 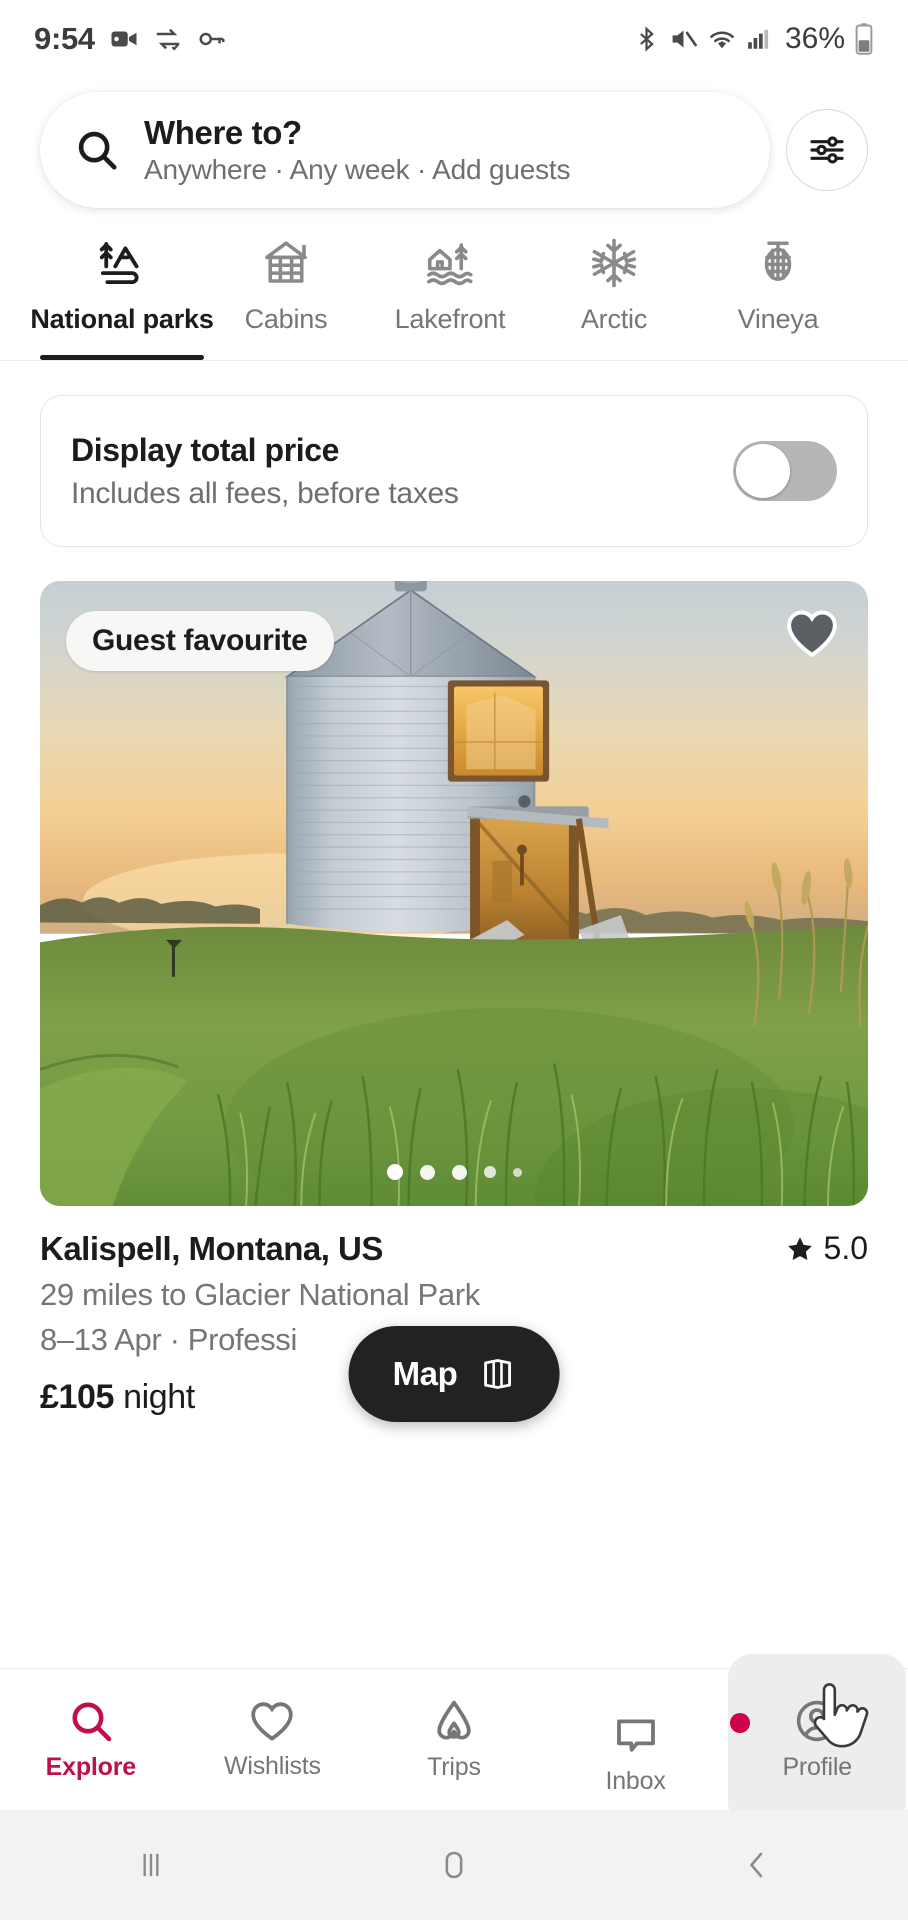 What do you see at coordinates (212, 39) in the screenshot?
I see `vpn-key-icon` at bounding box center [212, 39].